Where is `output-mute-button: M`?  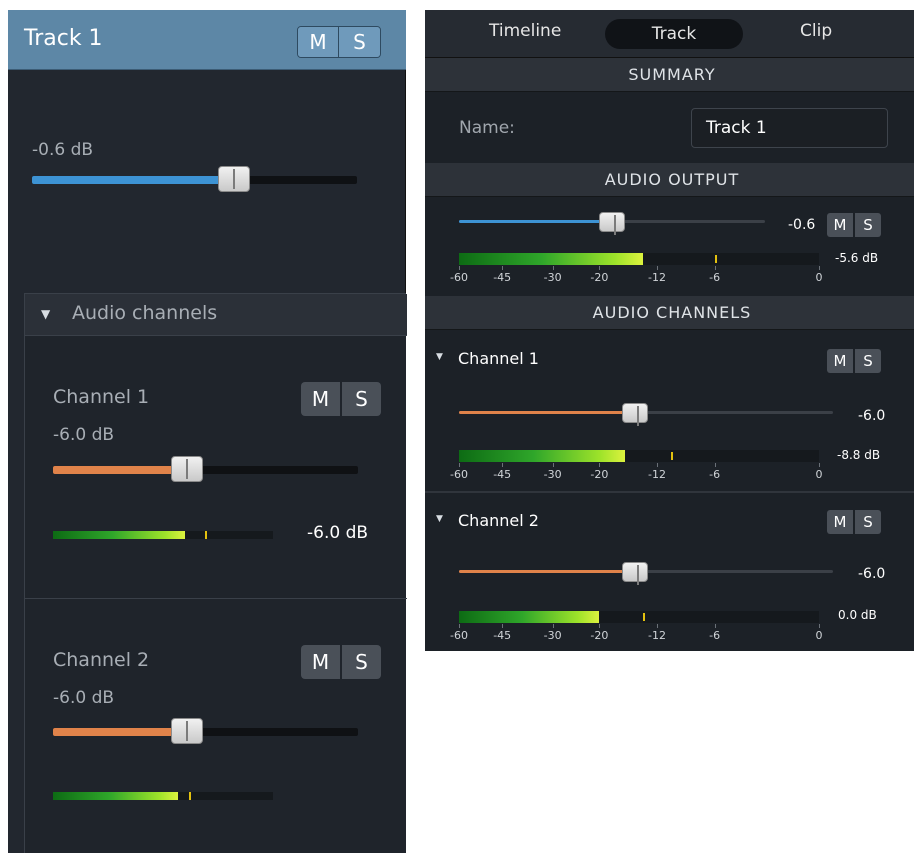 output-mute-button: M is located at coordinates (840, 225).